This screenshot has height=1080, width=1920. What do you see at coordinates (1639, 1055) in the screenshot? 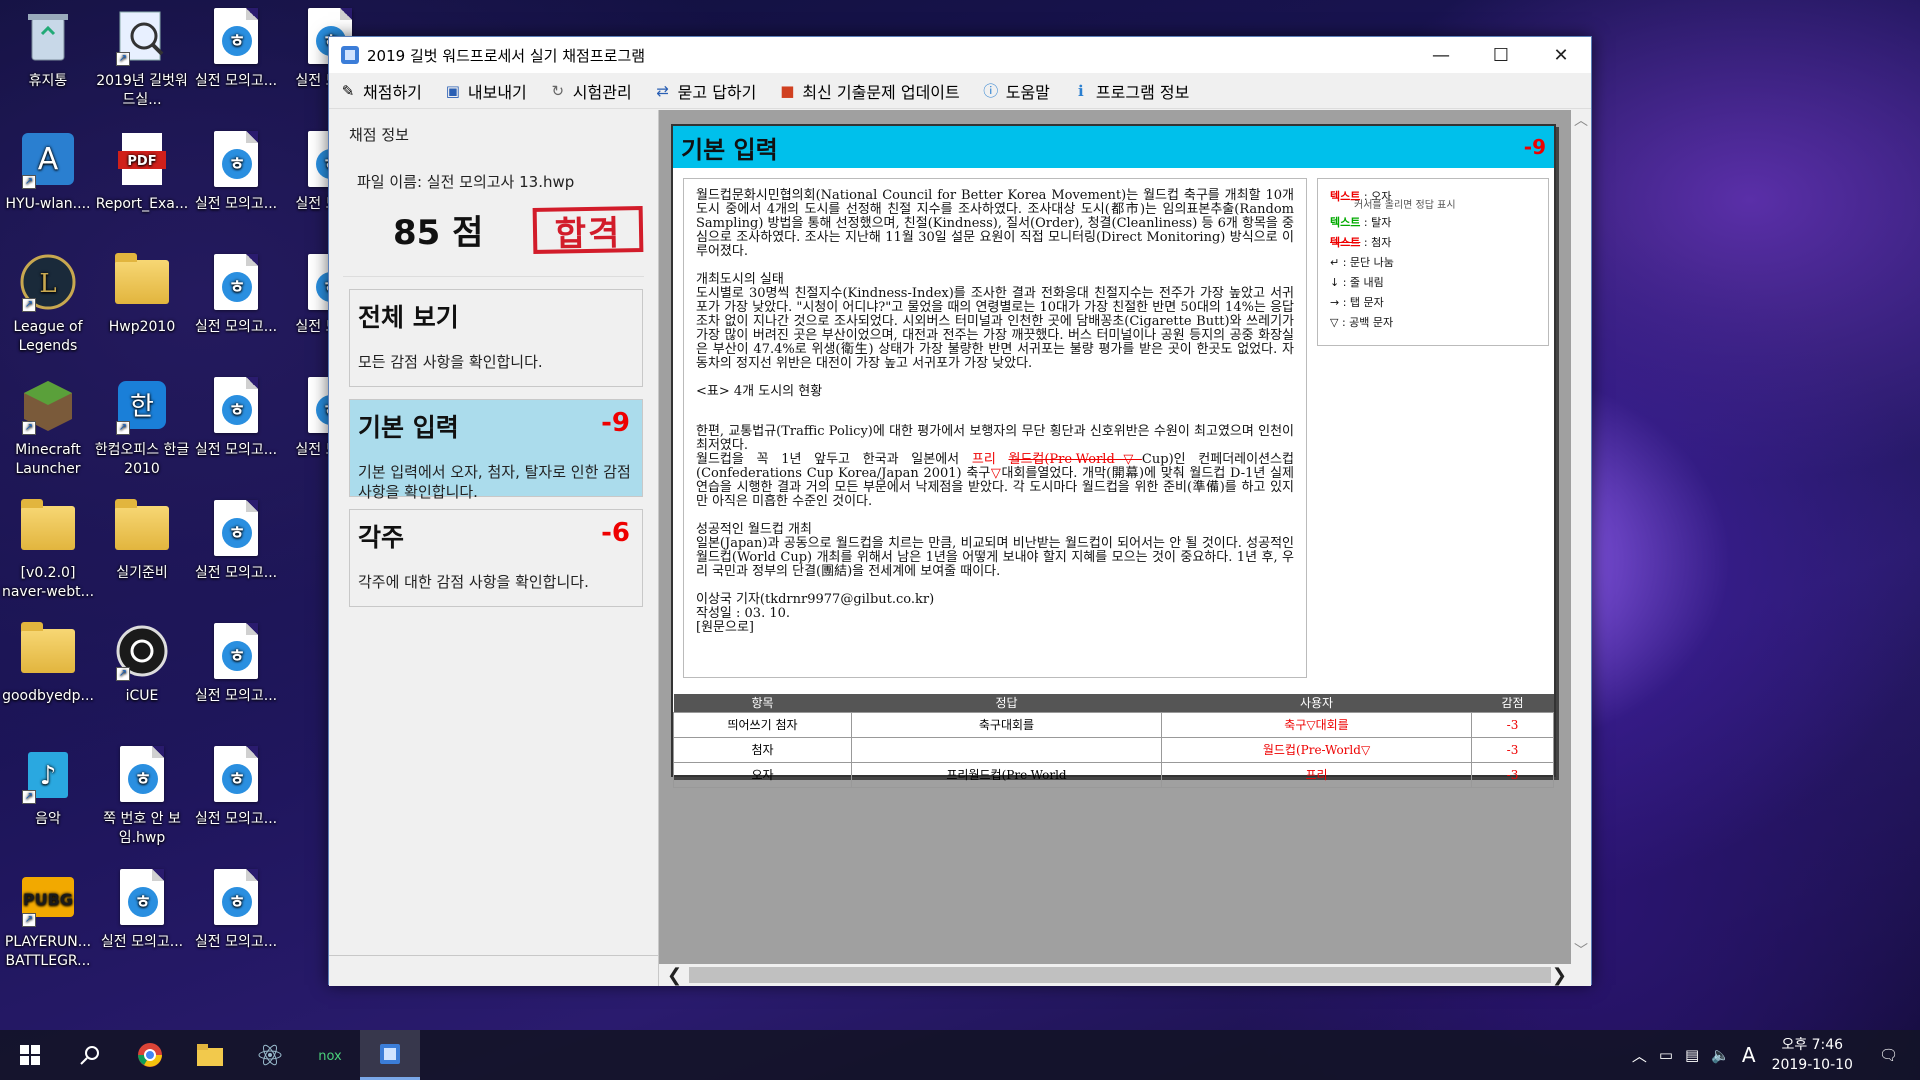
I see `chevron-up-icon: ︿` at bounding box center [1639, 1055].